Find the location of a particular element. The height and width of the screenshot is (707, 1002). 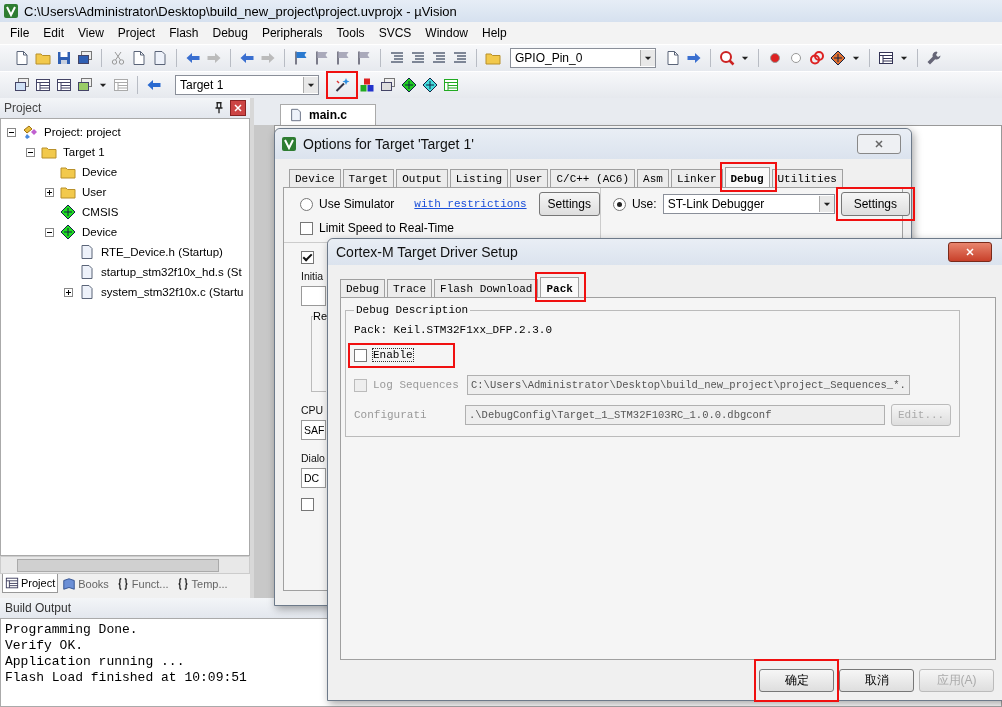

file-tab: main.c is located at coordinates (328, 114).